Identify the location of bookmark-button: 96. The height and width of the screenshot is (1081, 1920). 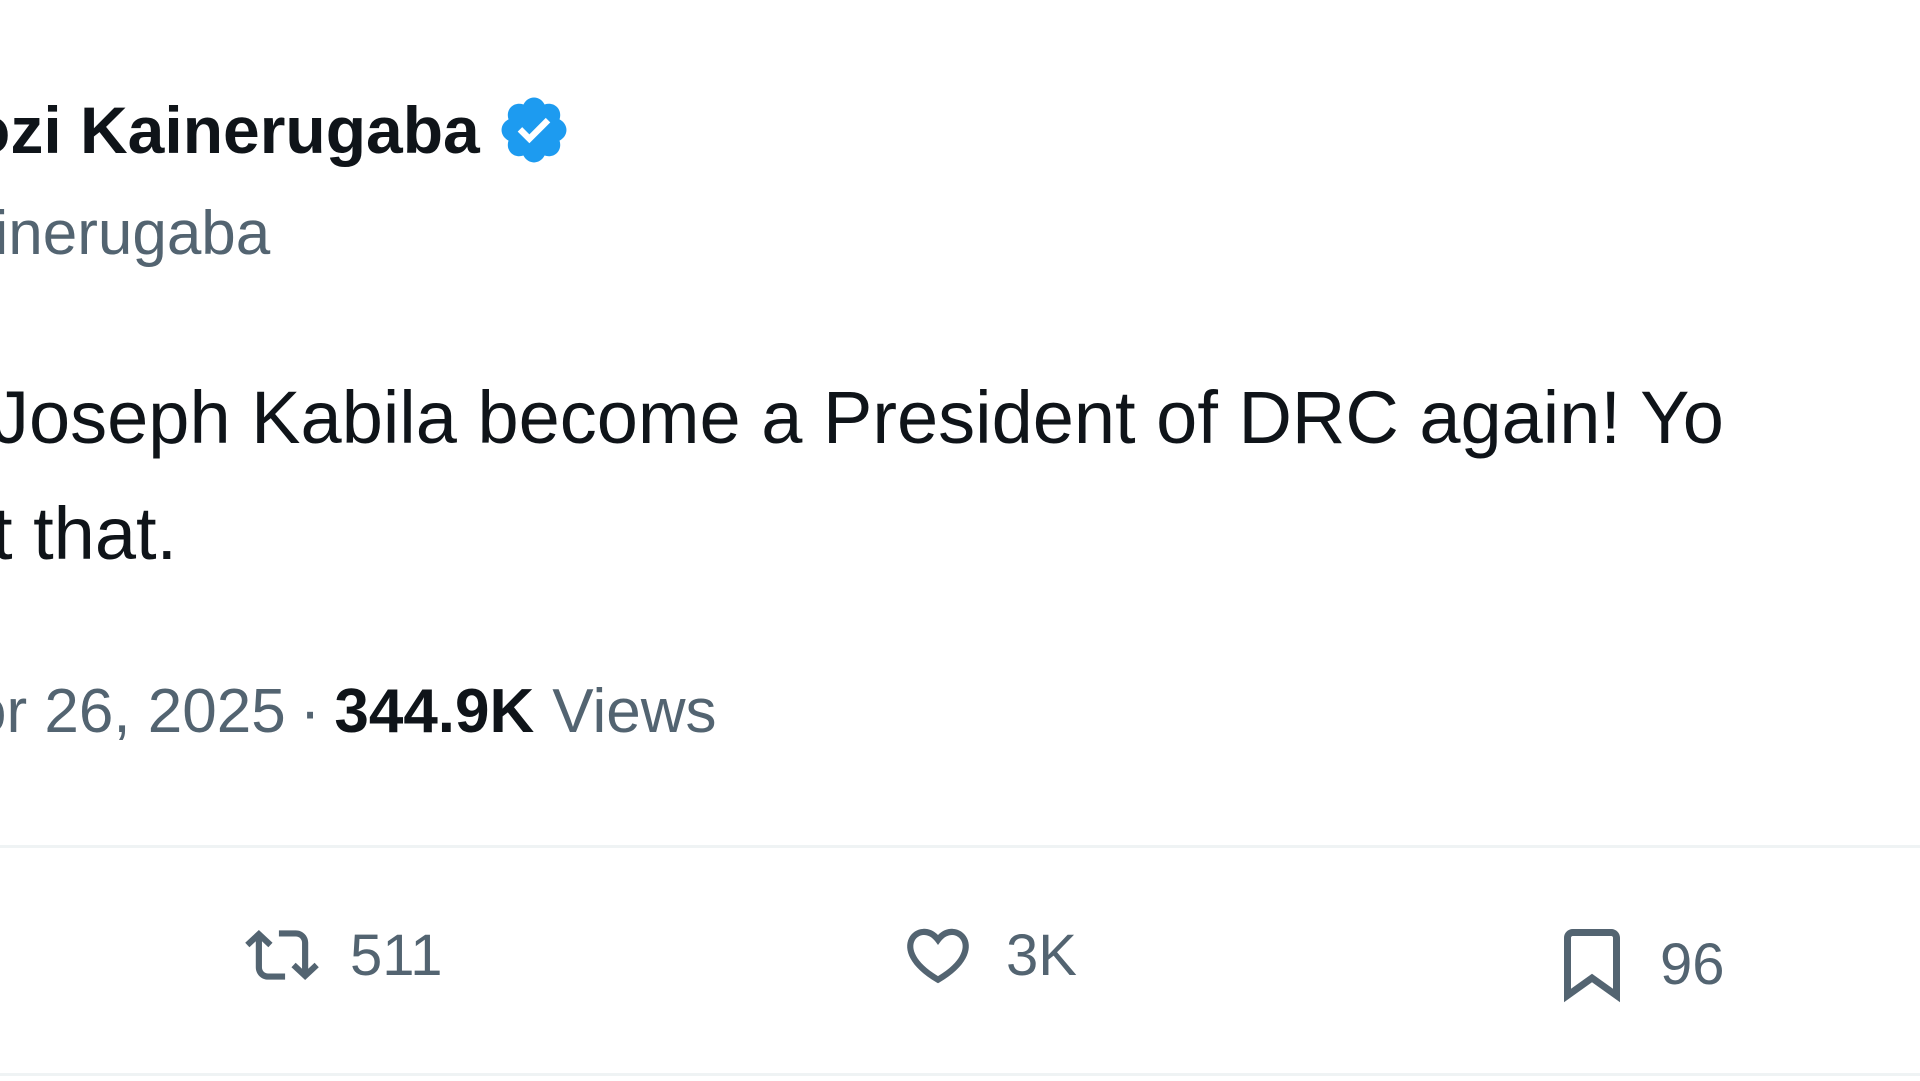
(1637, 964).